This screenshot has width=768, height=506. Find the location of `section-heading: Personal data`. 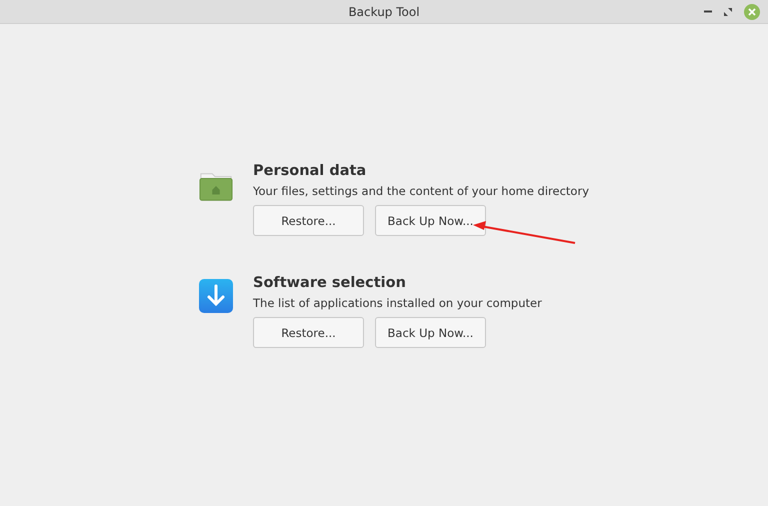

section-heading: Personal data is located at coordinates (310, 171).